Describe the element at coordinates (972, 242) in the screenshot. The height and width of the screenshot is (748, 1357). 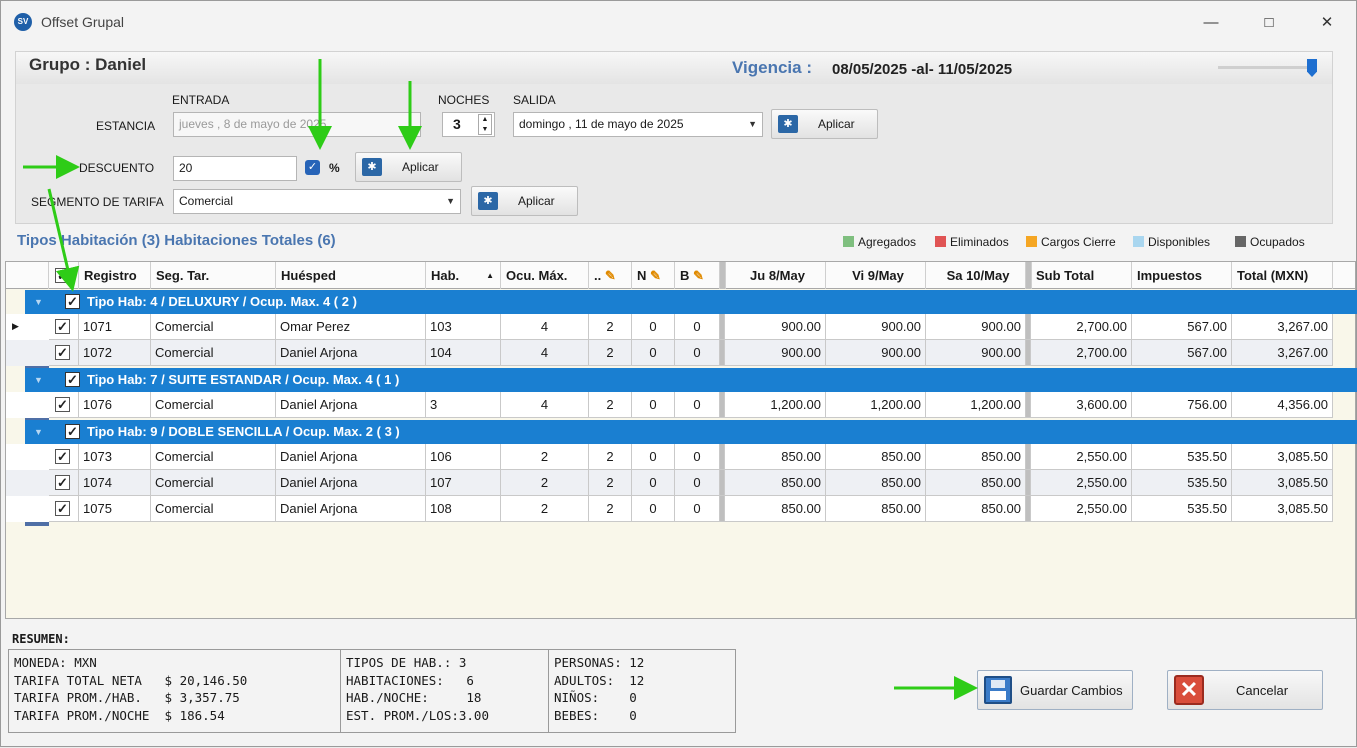
I see `legend-eliminados: Eliminados` at that location.